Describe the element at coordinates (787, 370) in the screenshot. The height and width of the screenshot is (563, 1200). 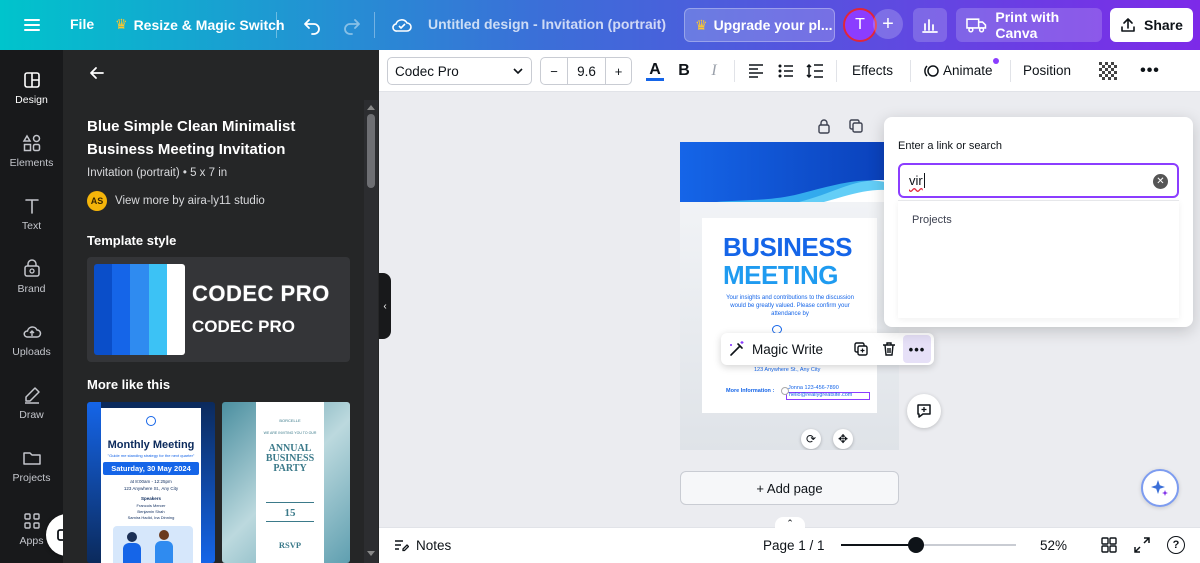
I see `design-address: 123 Anywhere St., Any City` at that location.